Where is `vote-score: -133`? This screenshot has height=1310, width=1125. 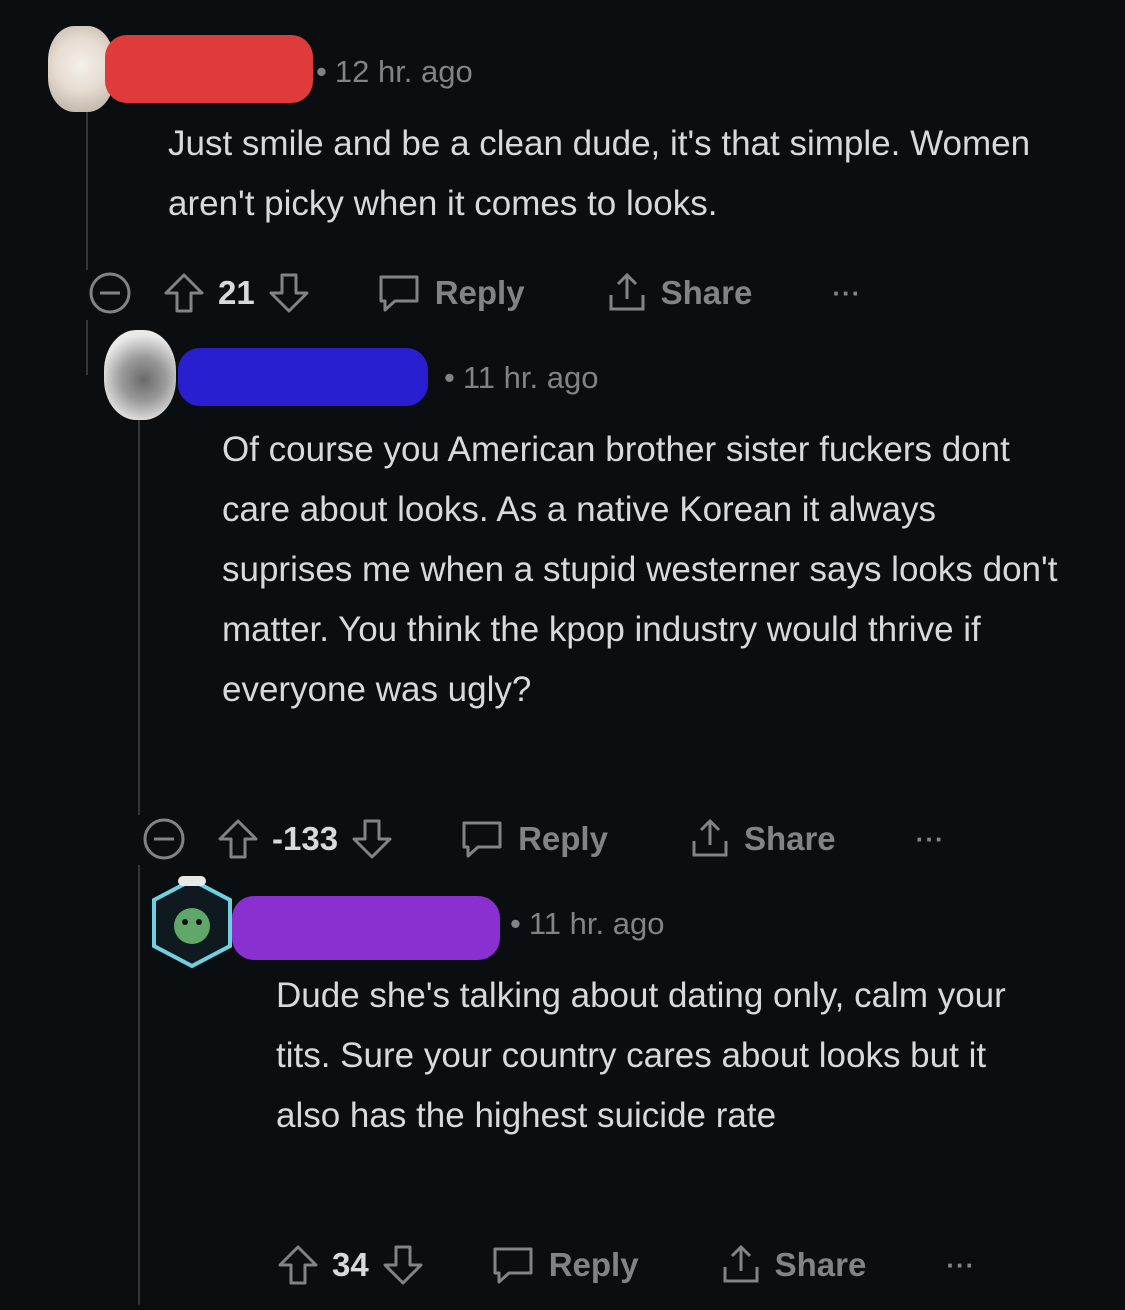
vote-score: -133 is located at coordinates (305, 838).